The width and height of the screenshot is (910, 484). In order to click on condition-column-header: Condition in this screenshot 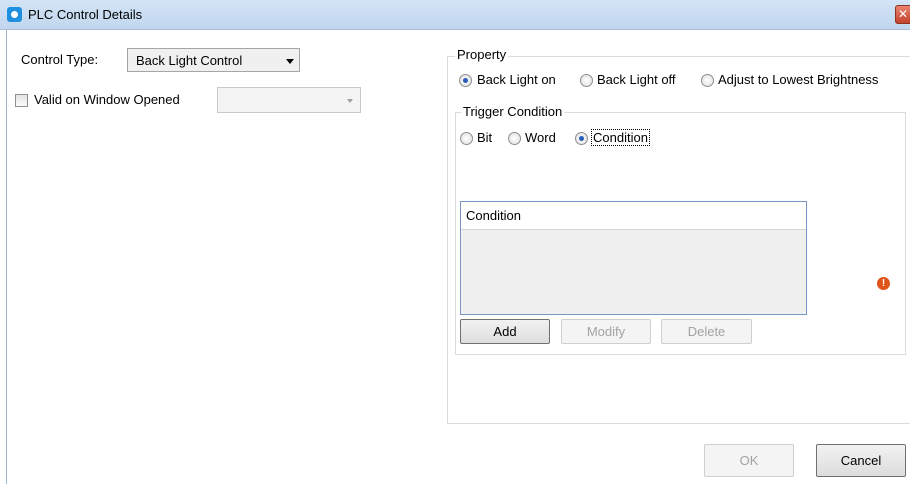, I will do `click(493, 215)`.